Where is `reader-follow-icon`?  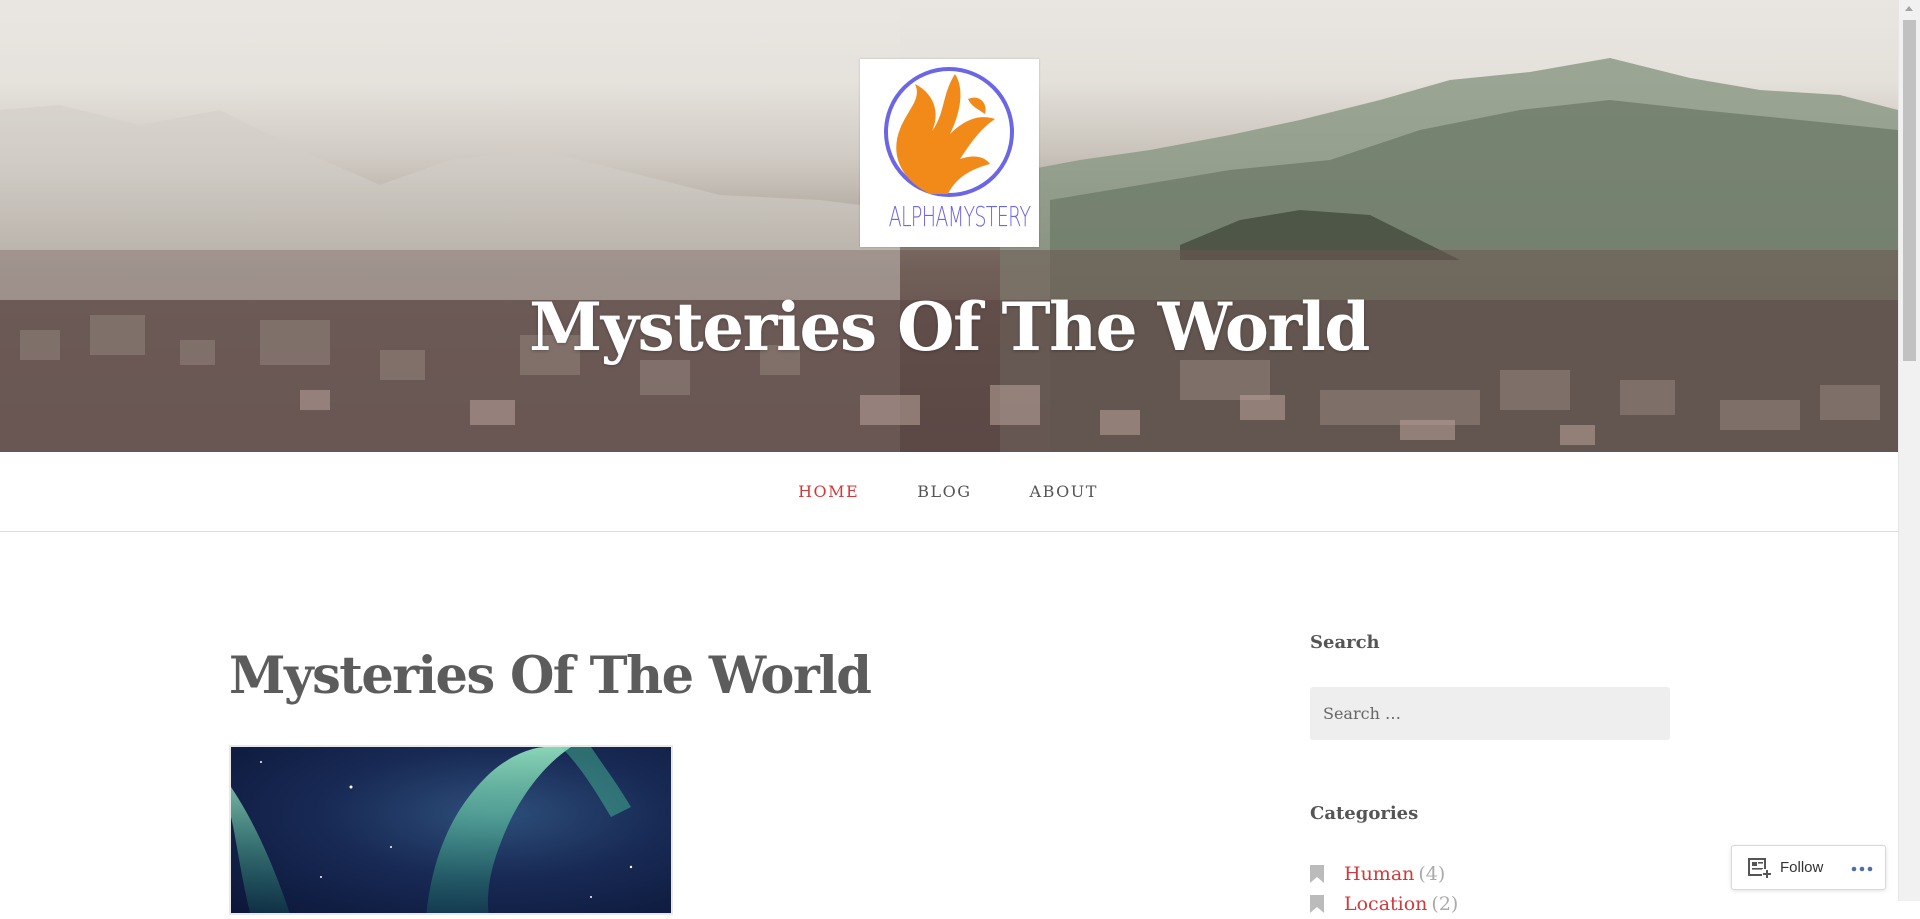
reader-follow-icon is located at coordinates (1760, 868).